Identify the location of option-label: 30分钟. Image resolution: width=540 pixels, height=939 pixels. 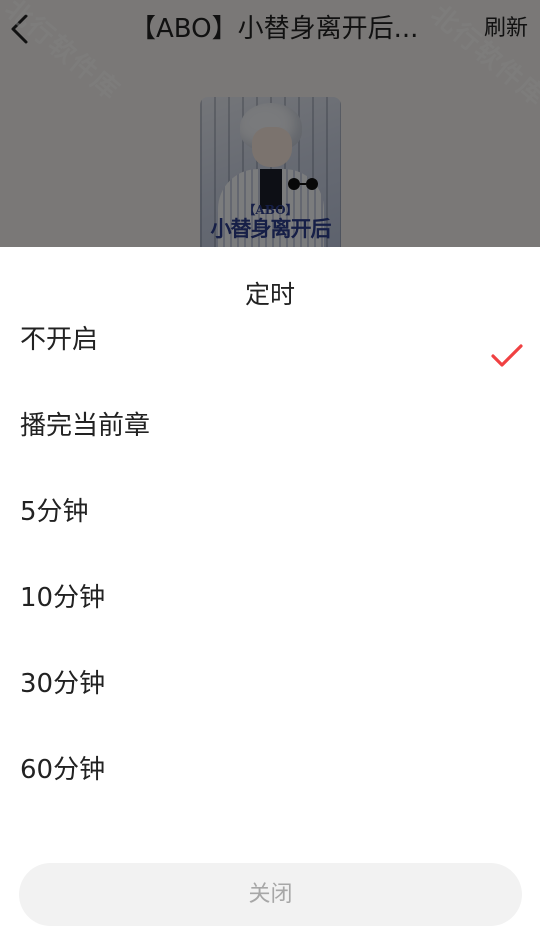
(63, 684).